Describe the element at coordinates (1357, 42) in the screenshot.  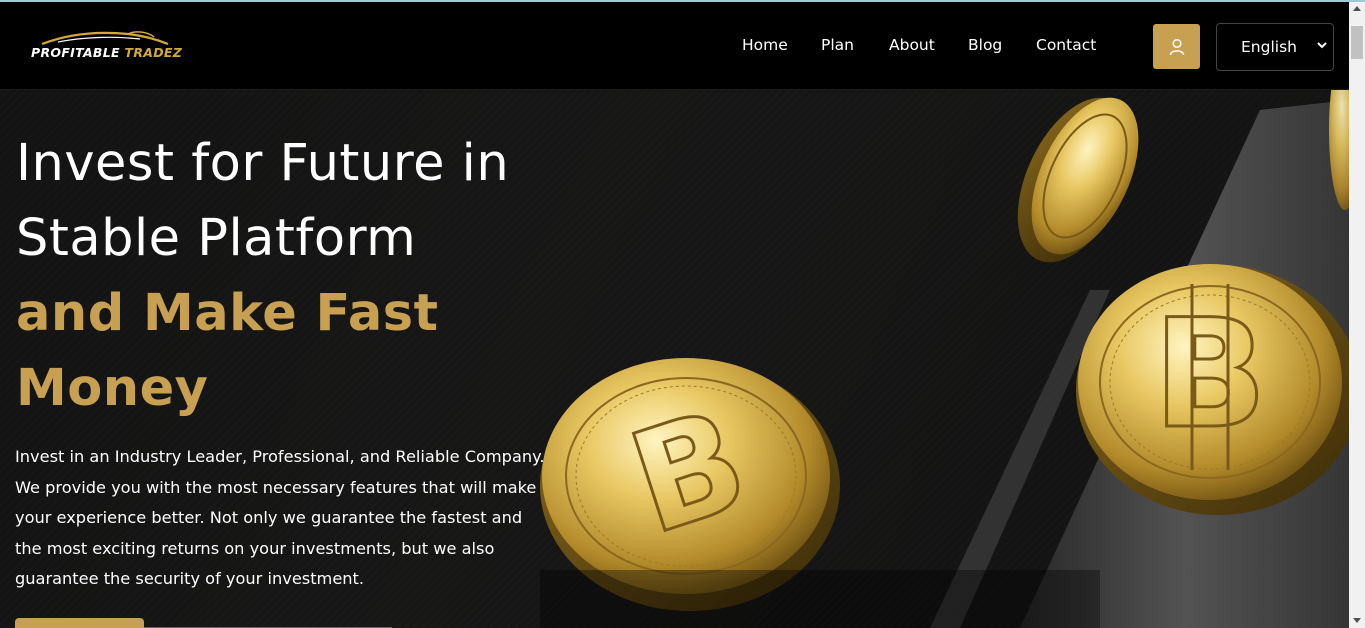
I see `scroll-thumb` at that location.